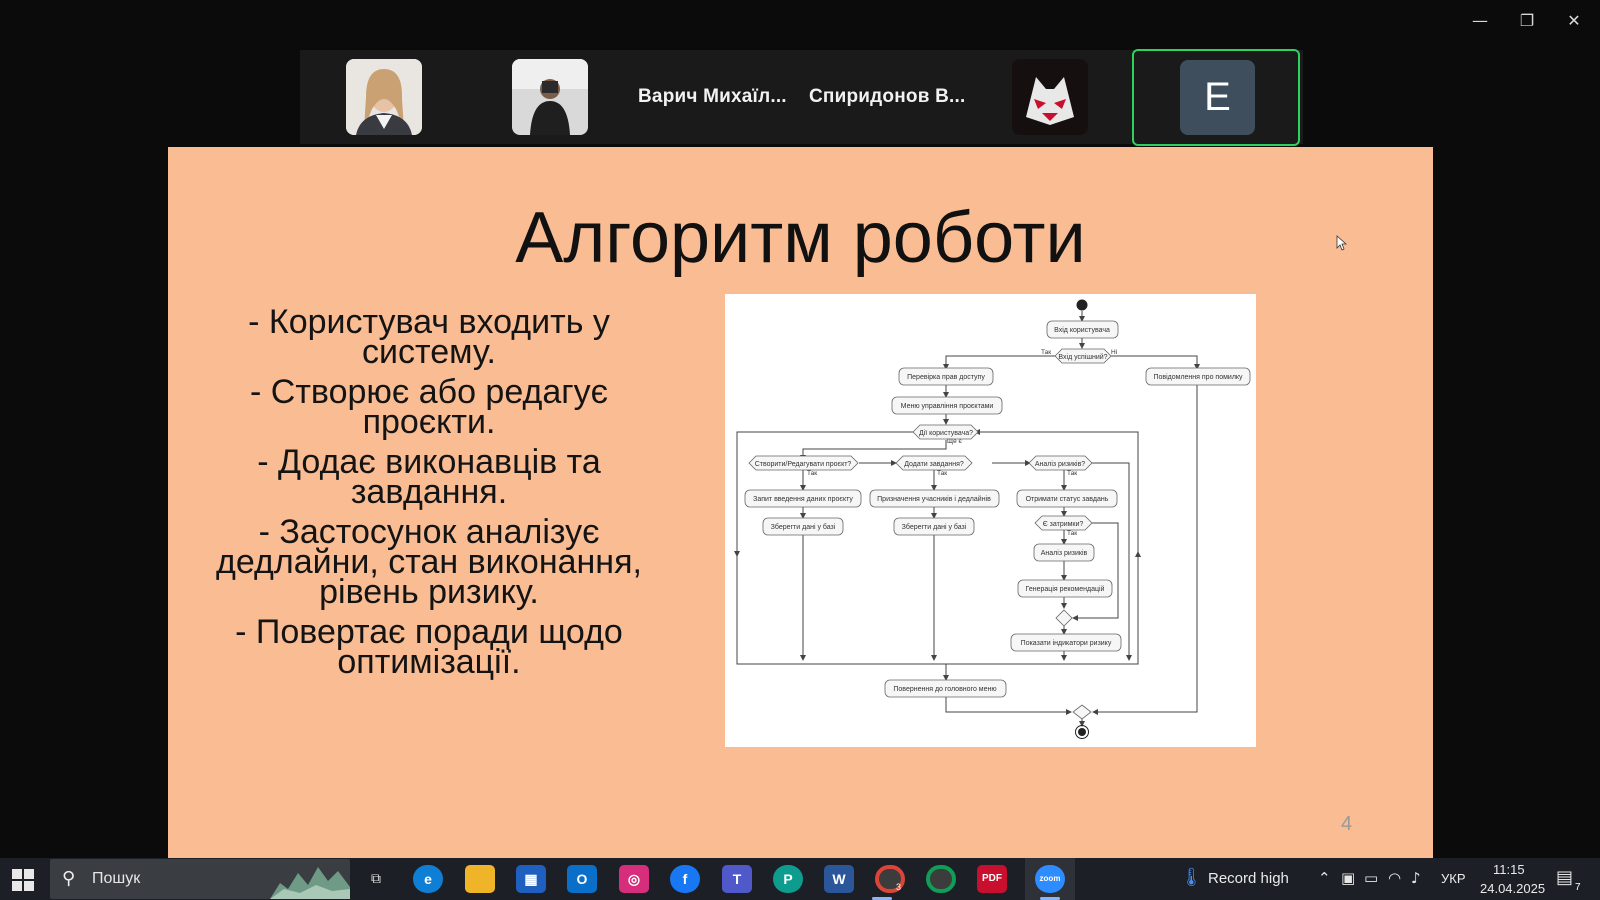 This screenshot has height=900, width=1600. I want to click on restore-button: ❐, so click(1527, 21).